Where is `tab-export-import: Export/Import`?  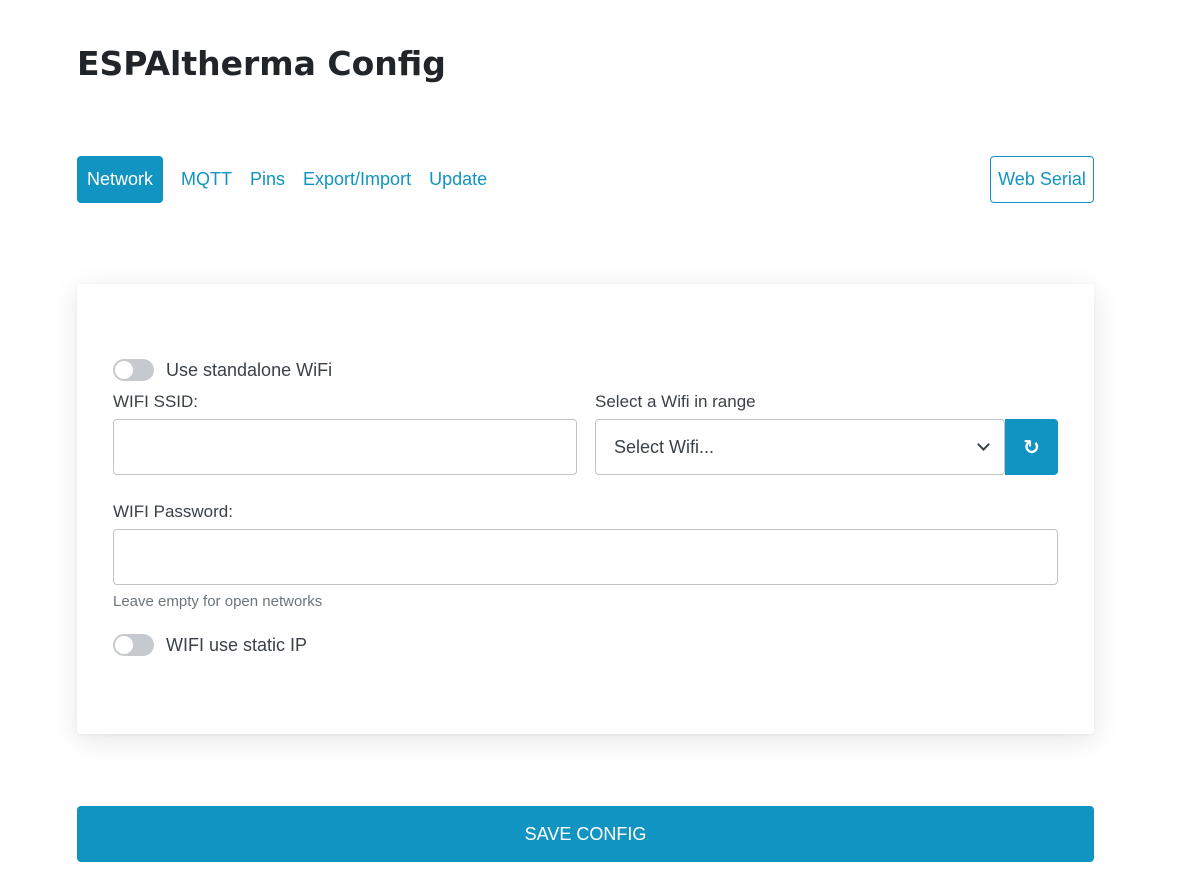
tab-export-import: Export/Import is located at coordinates (357, 179).